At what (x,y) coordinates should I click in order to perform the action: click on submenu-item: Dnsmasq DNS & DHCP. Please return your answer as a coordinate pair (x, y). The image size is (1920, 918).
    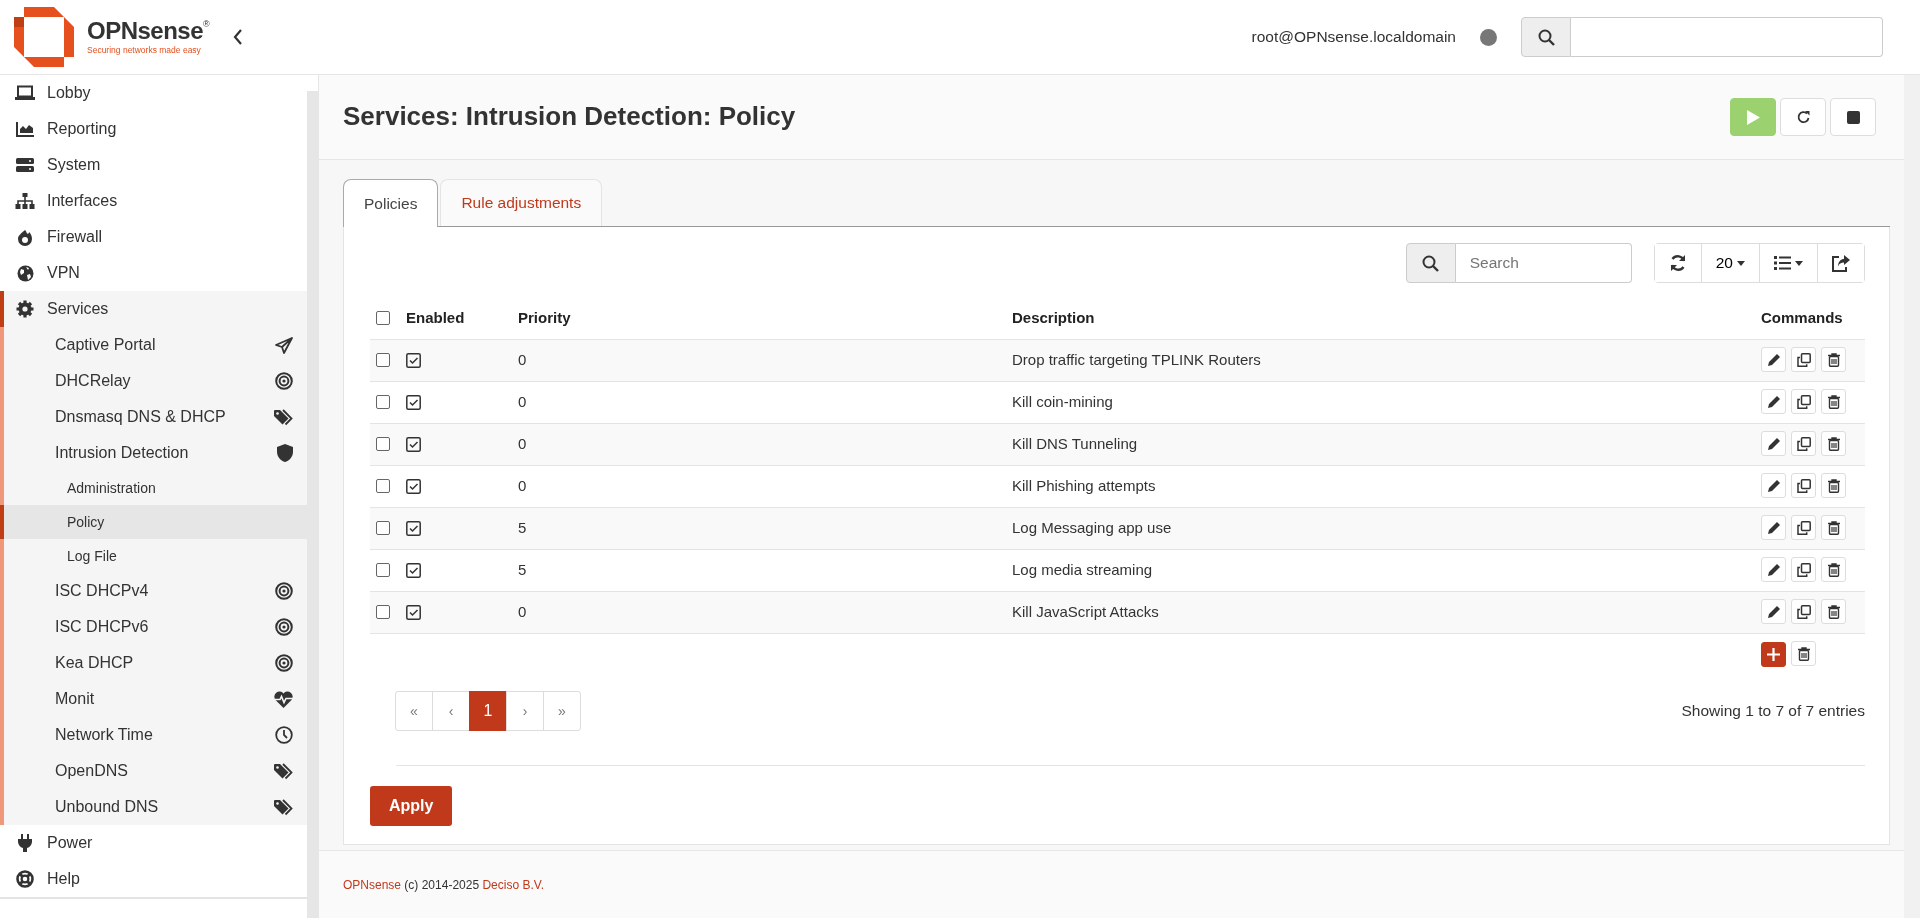
    Looking at the image, I should click on (155, 417).